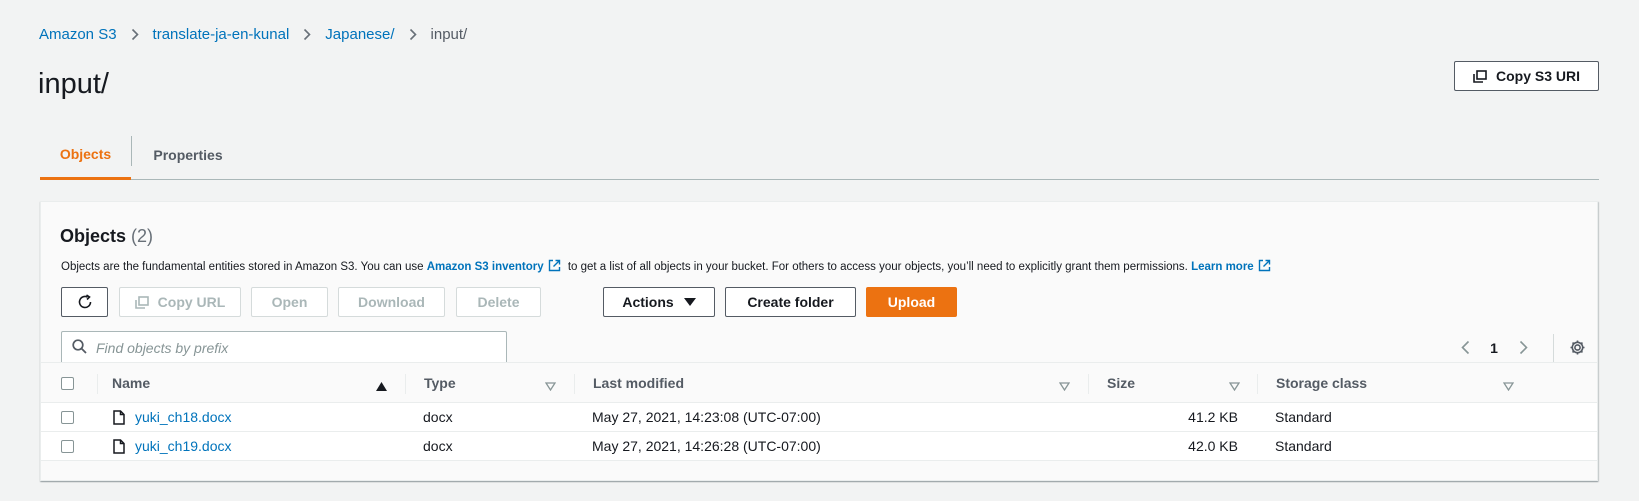 Image resolution: width=1639 pixels, height=501 pixels. I want to click on column-header-type: Type, so click(440, 383).